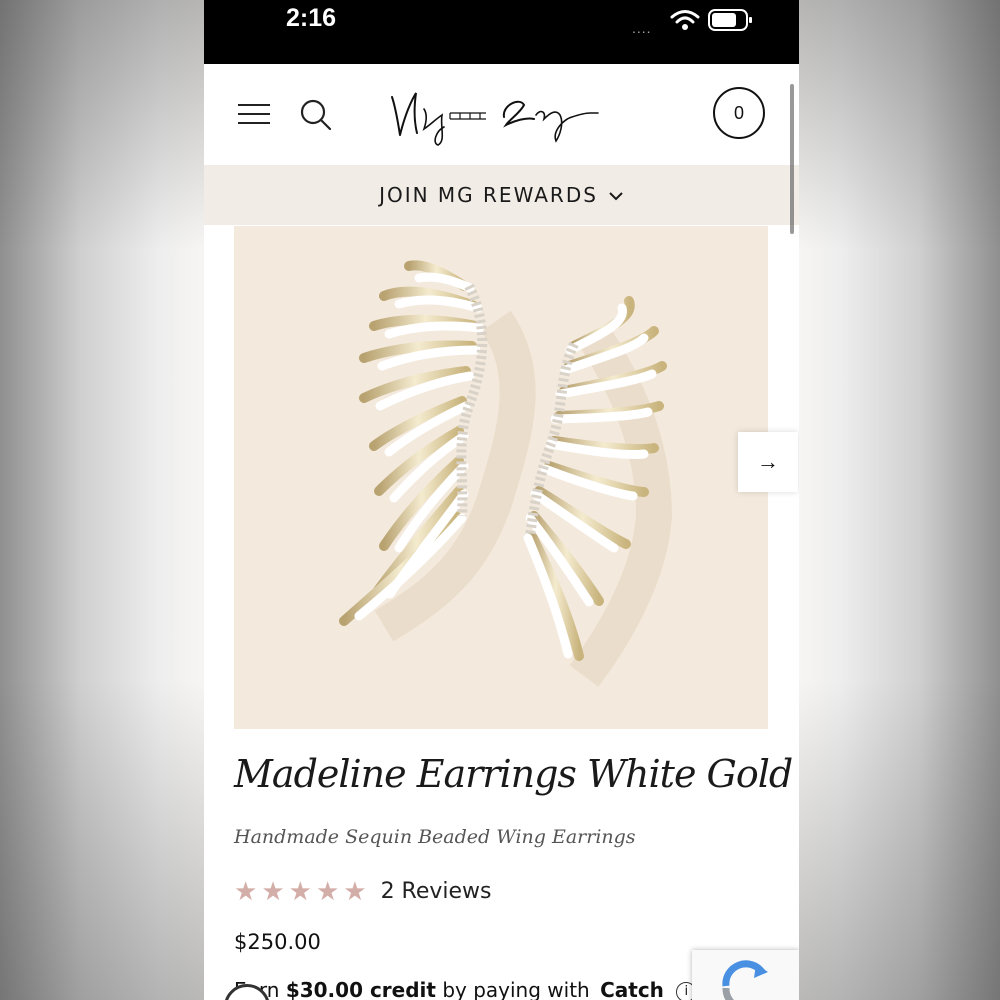 The width and height of the screenshot is (1000, 1000). What do you see at coordinates (277, 942) in the screenshot?
I see `product-price: $250.00` at bounding box center [277, 942].